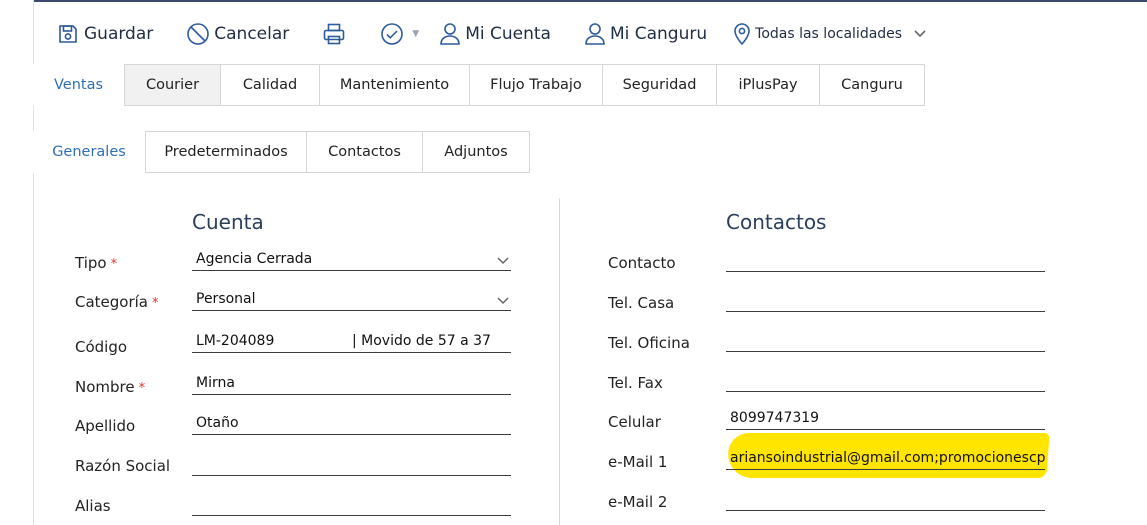 Image resolution: width=1147 pixels, height=525 pixels. I want to click on cancel-label: Cancelar, so click(252, 34).